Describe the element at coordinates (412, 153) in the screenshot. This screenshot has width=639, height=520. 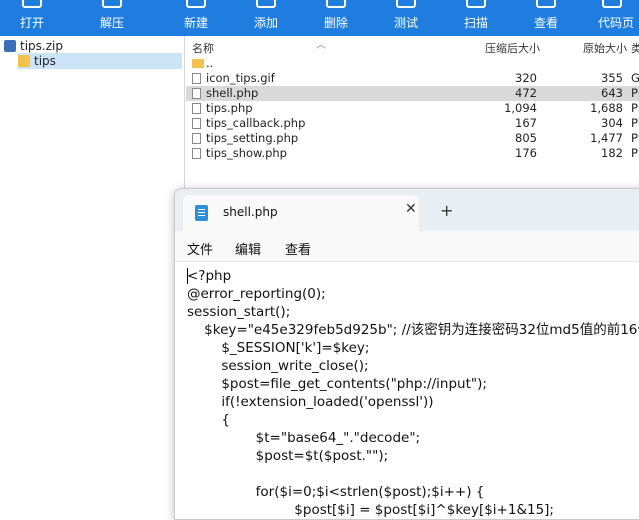
I see `table-row: tips_show.php 176 182 Pl` at that location.